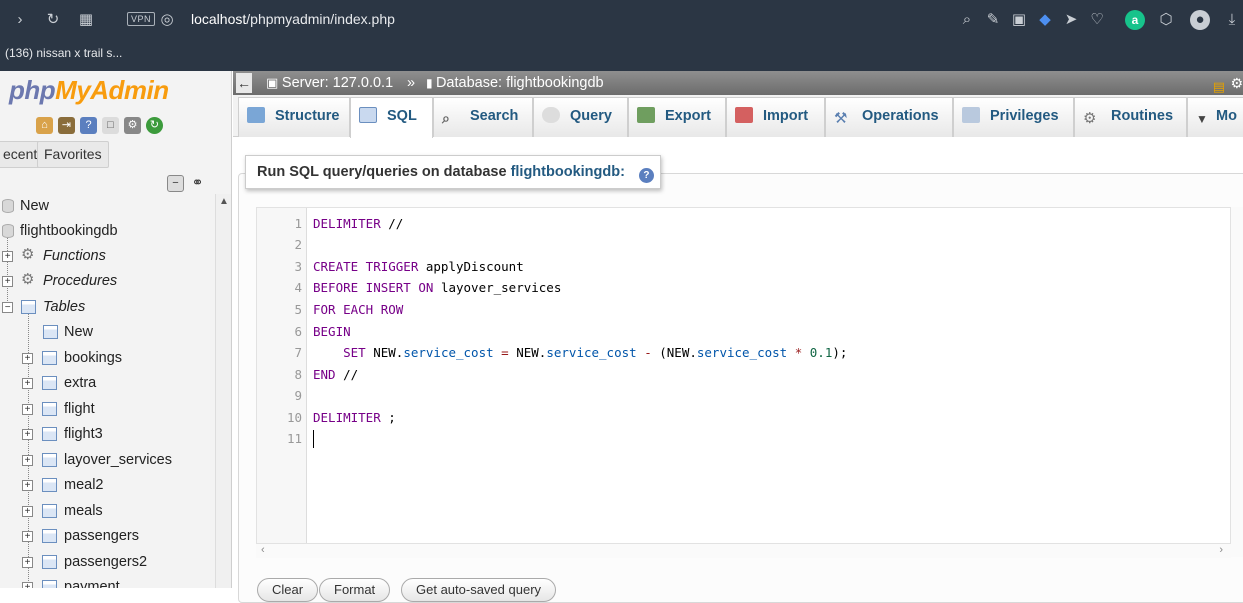 This screenshot has width=1243, height=603. Describe the element at coordinates (677, 117) in the screenshot. I see `tab-export: Export` at that location.